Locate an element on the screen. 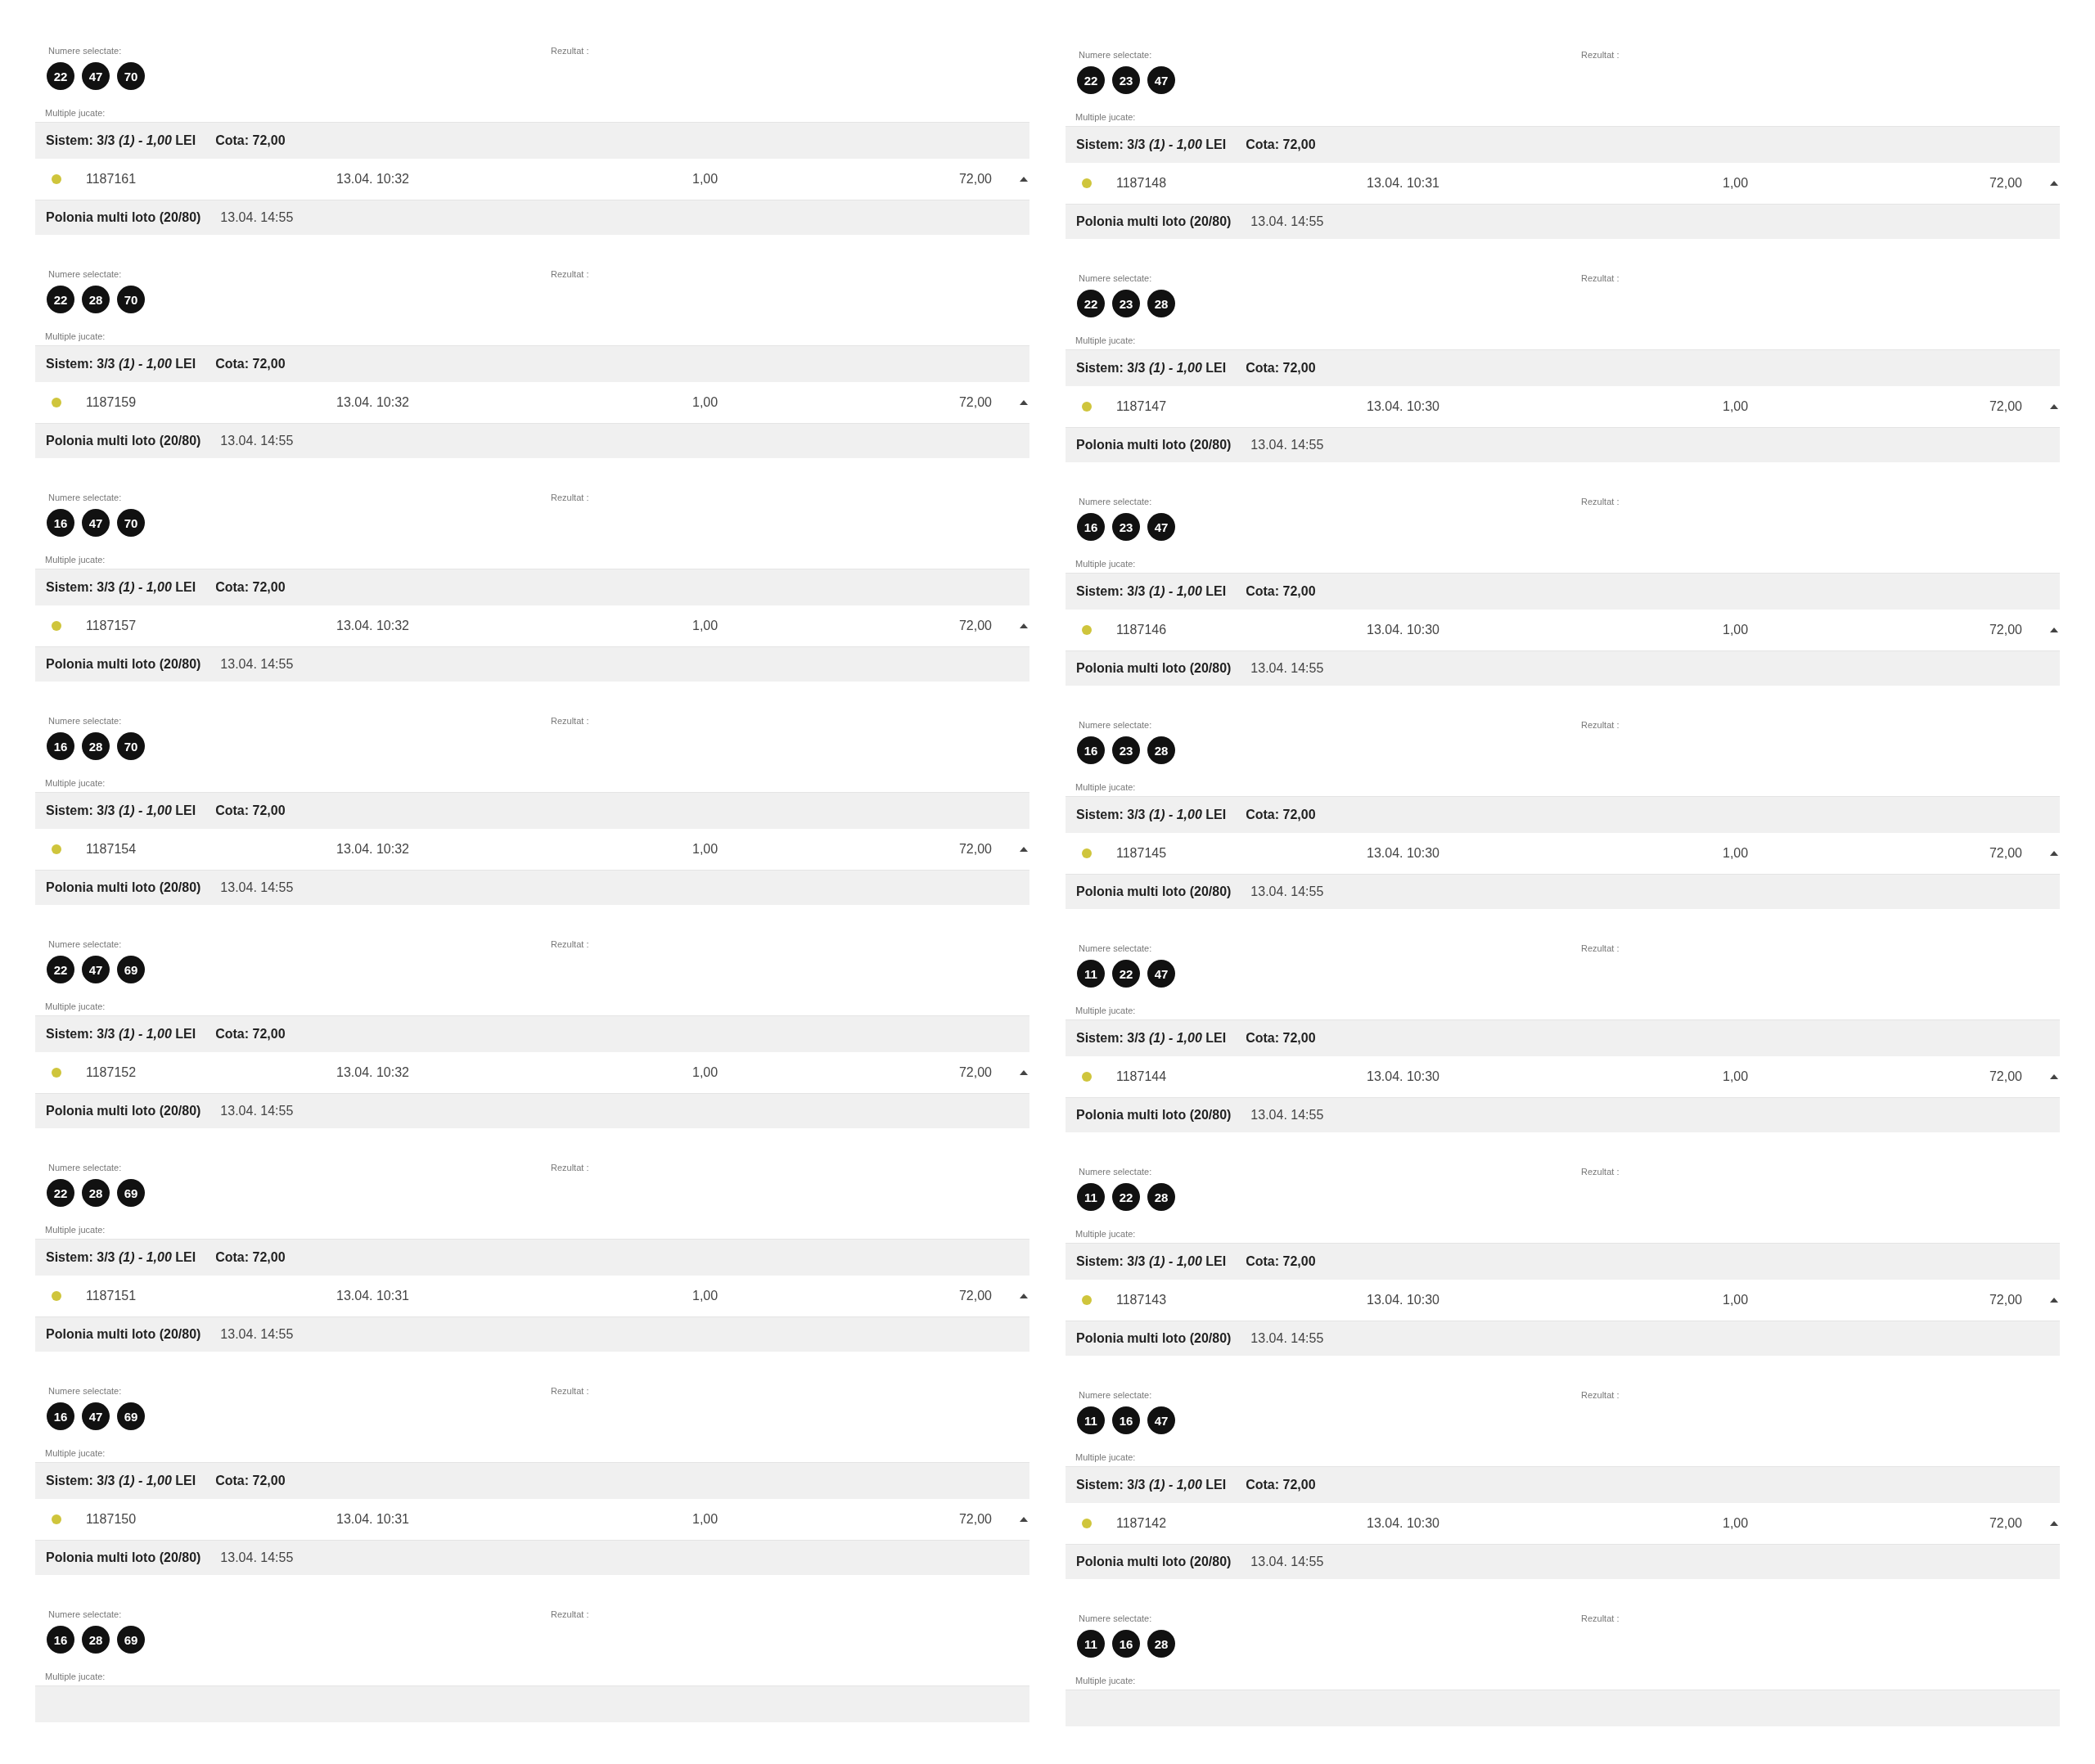 This screenshot has width=2095, height=1764. ticket-id: 1187142 is located at coordinates (1142, 1524).